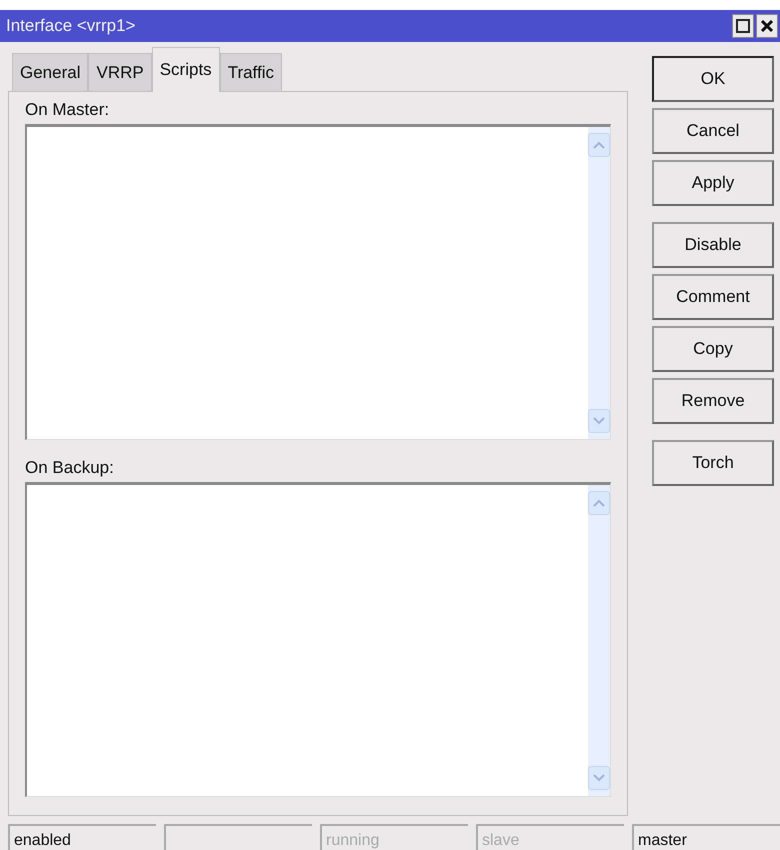 This screenshot has width=780, height=850. I want to click on dialog-button: Cancel, so click(713, 131).